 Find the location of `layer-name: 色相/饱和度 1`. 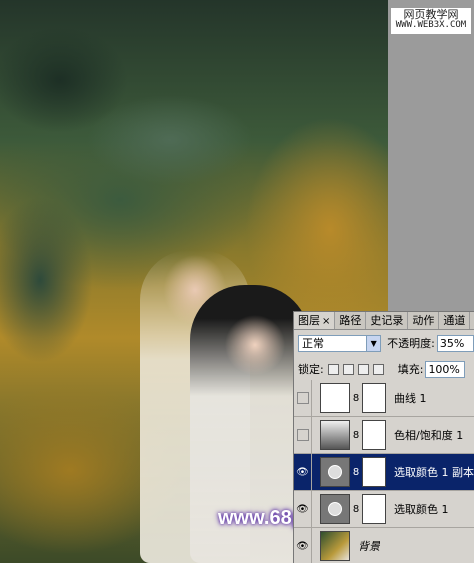

layer-name: 色相/饱和度 1 is located at coordinates (429, 435).